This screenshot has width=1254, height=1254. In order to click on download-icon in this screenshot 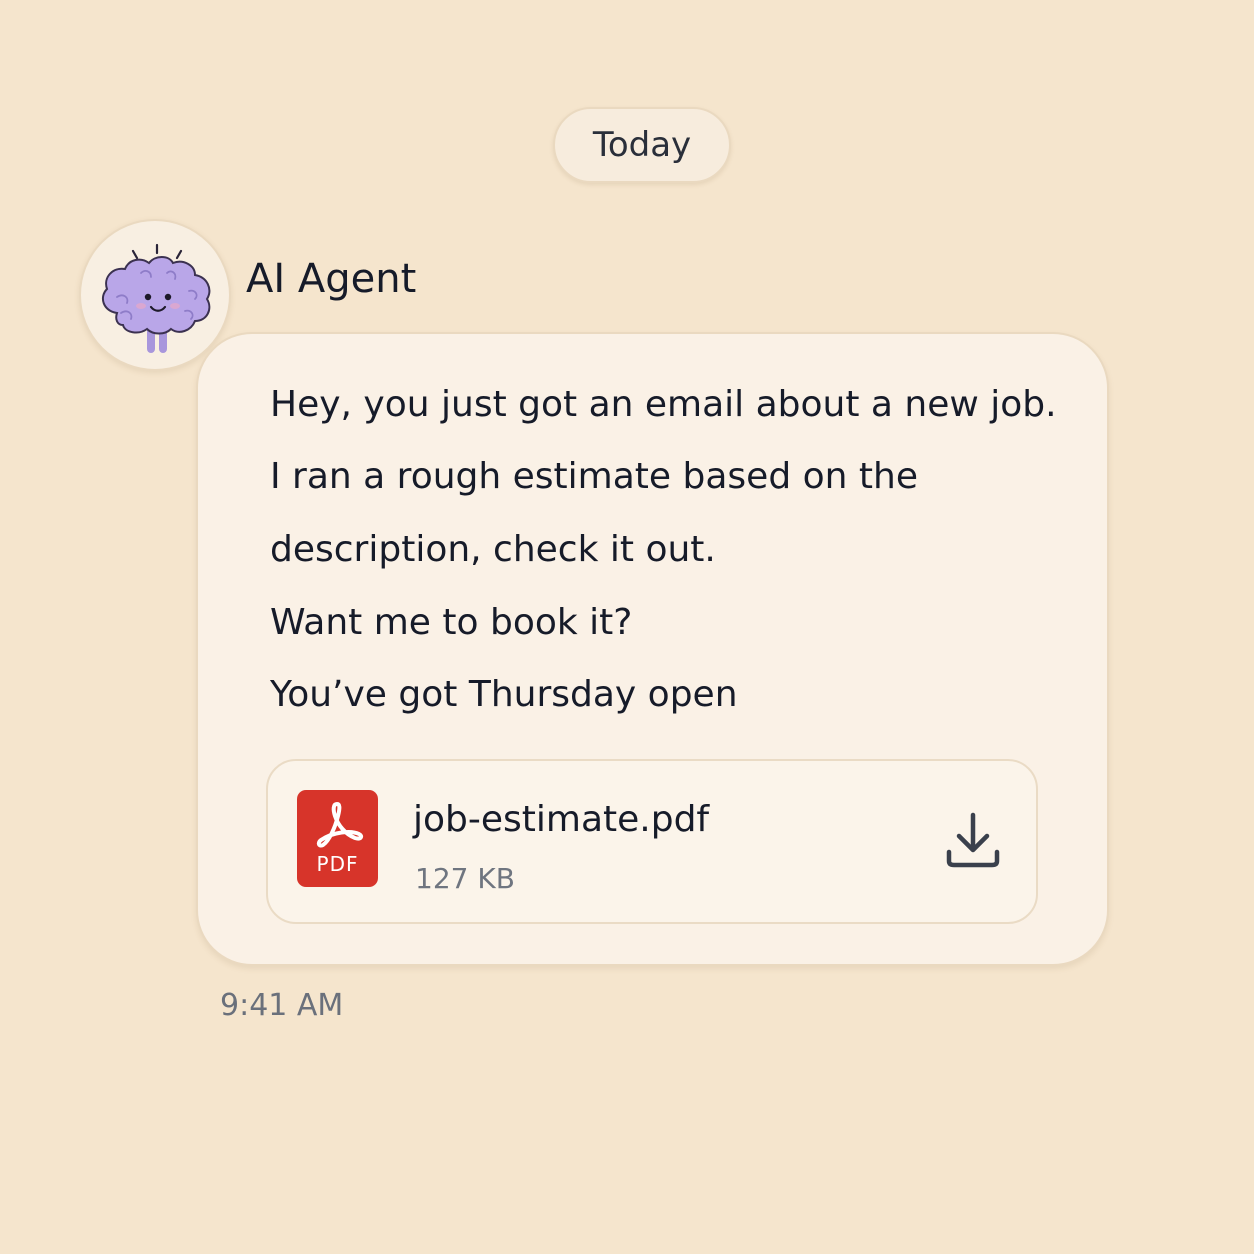, I will do `click(973, 840)`.